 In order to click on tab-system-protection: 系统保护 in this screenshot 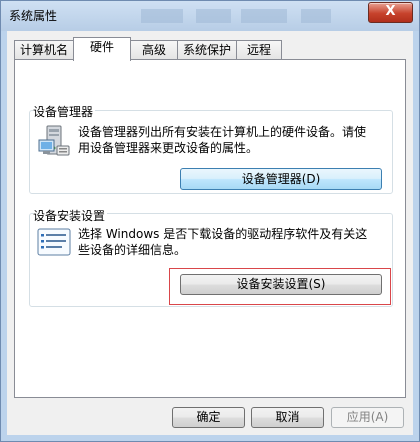, I will do `click(207, 50)`.